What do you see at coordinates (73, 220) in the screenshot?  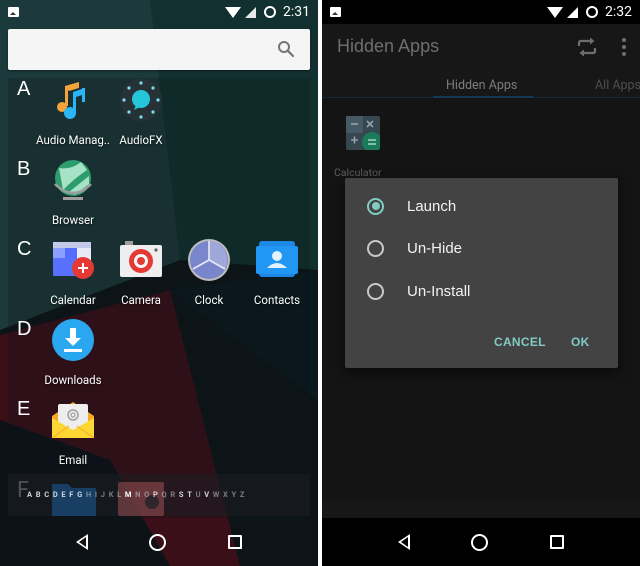 I see `app-label: Browser` at bounding box center [73, 220].